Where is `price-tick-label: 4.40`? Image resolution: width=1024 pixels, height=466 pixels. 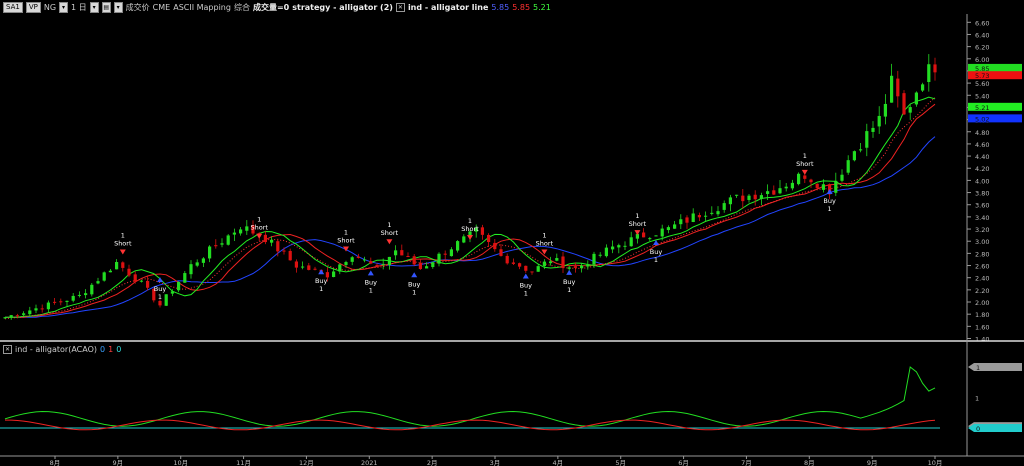
price-tick-label: 4.40 is located at coordinates (982, 157).